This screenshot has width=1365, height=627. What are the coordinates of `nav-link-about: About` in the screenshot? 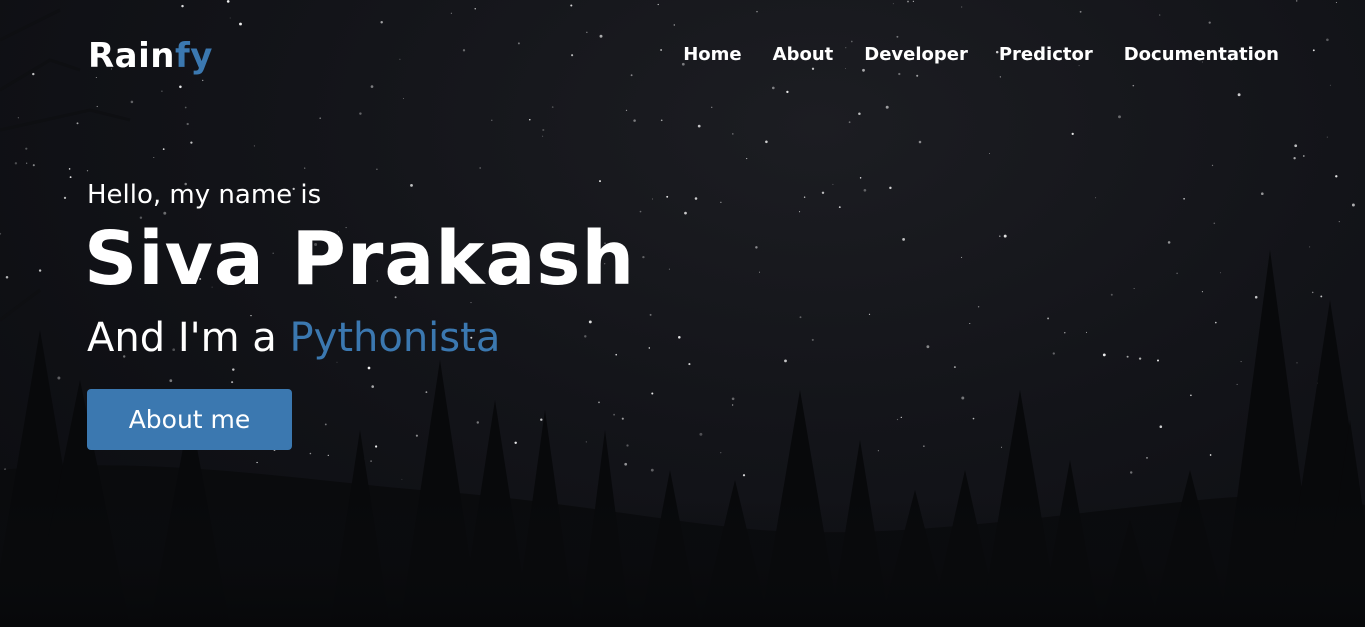 It's located at (803, 54).